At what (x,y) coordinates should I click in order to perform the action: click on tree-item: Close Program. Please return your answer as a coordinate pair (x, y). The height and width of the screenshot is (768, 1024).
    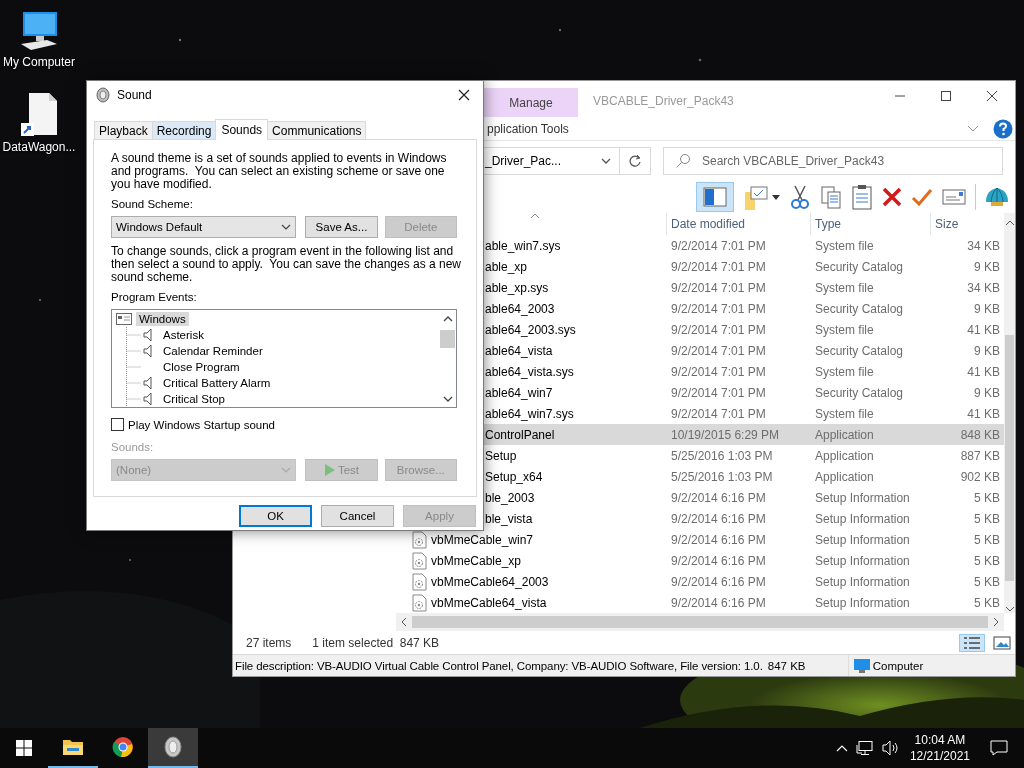
    Looking at the image, I should click on (201, 367).